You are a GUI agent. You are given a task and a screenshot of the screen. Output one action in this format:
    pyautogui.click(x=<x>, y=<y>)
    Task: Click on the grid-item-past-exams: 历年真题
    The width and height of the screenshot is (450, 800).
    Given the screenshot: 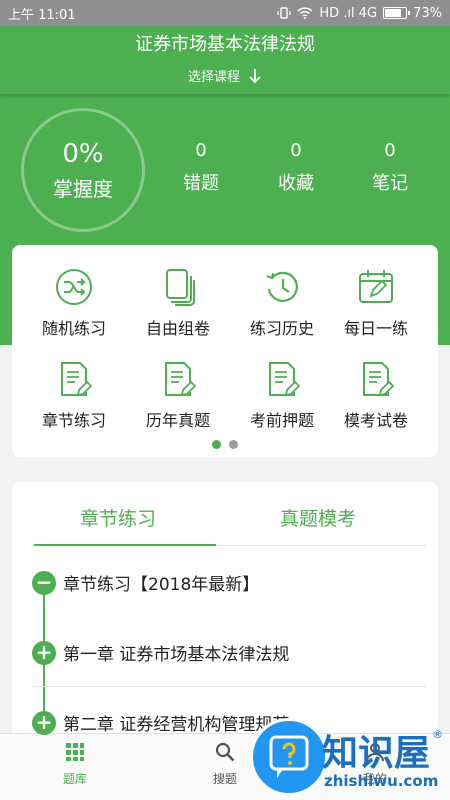 What is the action you would take?
    pyautogui.click(x=178, y=395)
    